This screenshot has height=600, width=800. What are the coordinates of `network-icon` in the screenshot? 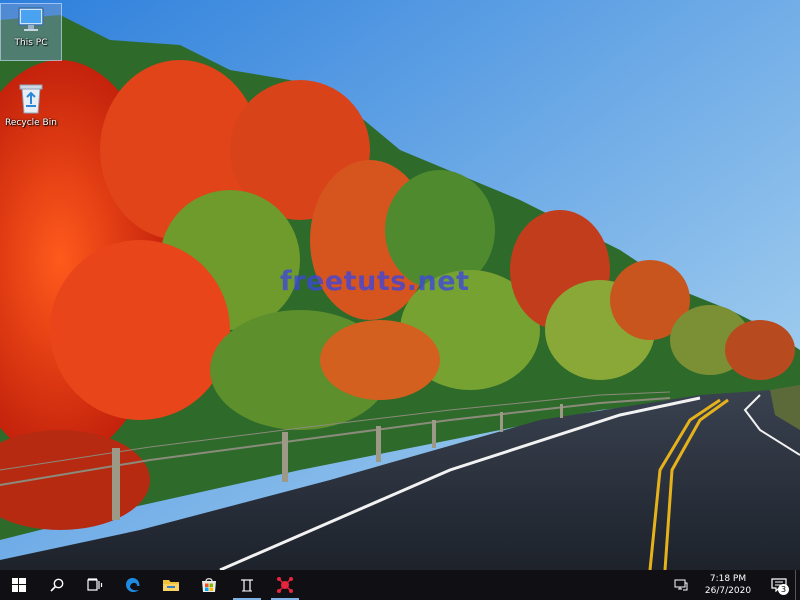 It's located at (681, 585).